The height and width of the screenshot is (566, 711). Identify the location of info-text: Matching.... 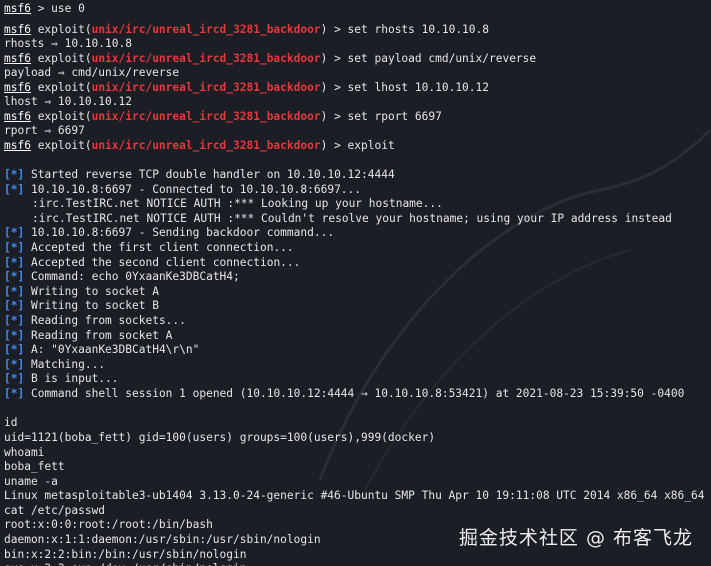
(68, 364).